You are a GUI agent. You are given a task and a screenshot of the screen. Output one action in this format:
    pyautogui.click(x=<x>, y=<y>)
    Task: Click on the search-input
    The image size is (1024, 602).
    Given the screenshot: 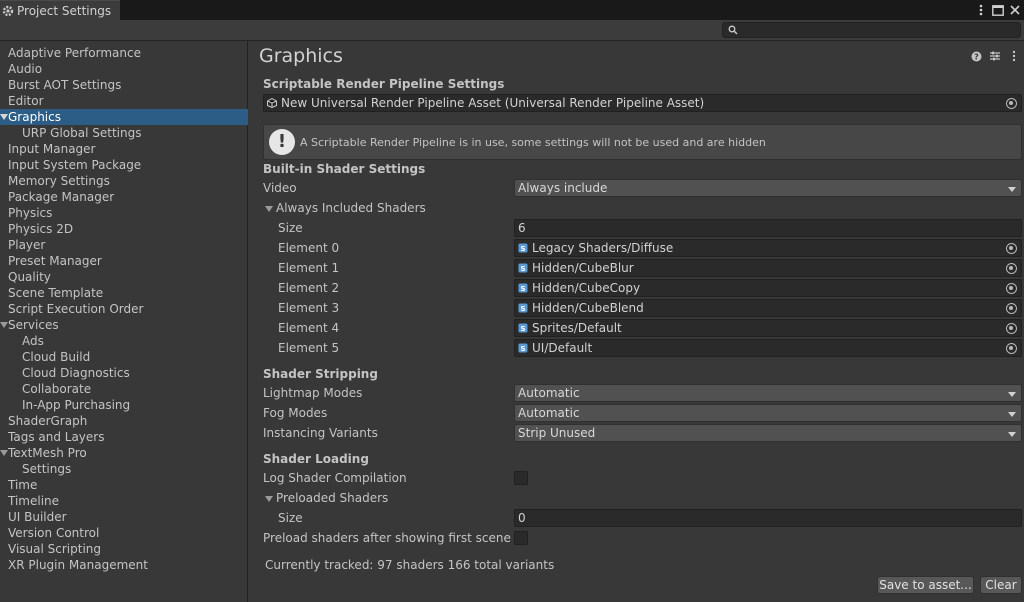 What is the action you would take?
    pyautogui.click(x=871, y=30)
    